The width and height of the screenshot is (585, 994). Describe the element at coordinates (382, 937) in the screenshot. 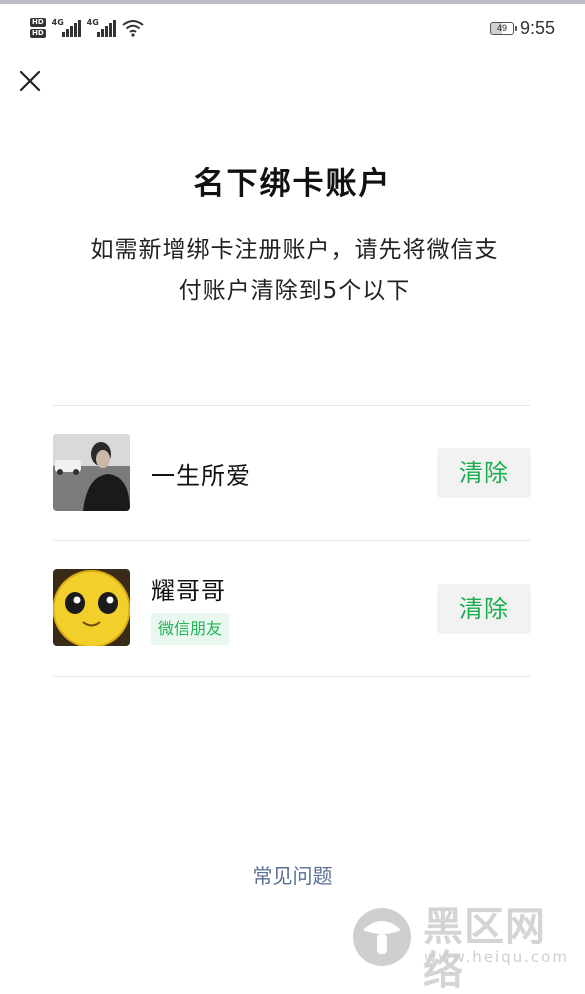

I see `watermark-logo` at that location.